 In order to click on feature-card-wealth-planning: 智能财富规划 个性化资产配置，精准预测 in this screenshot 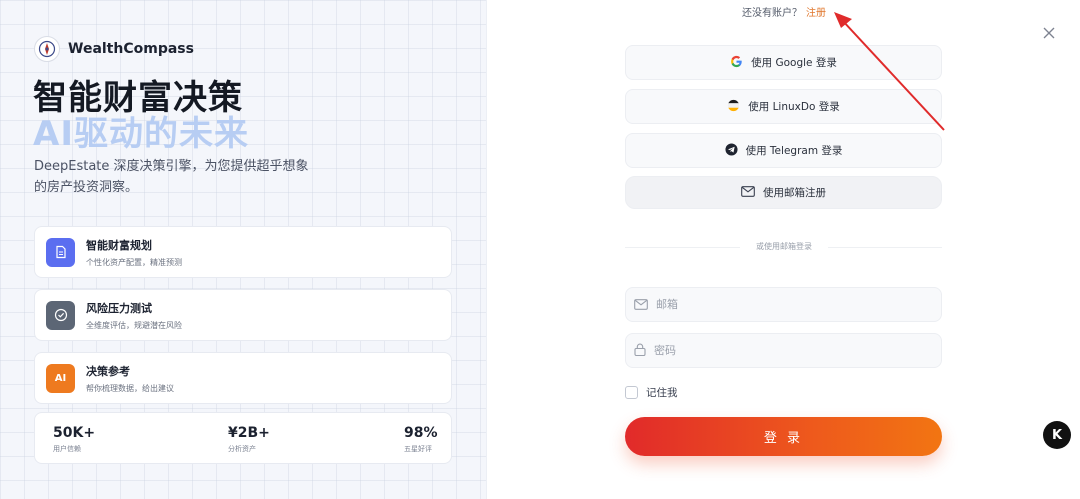, I will do `click(243, 252)`.